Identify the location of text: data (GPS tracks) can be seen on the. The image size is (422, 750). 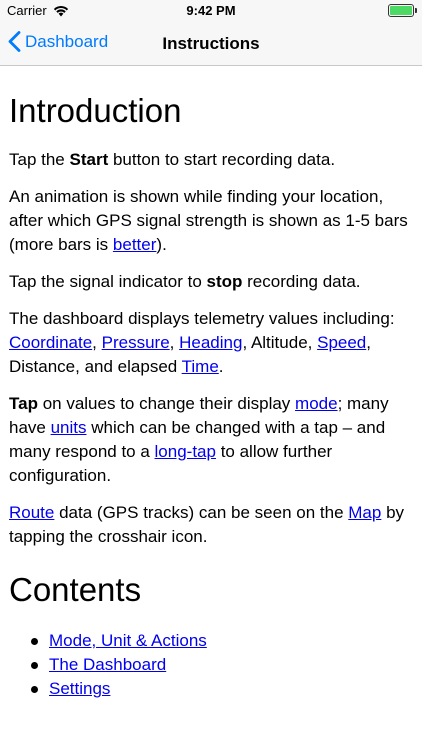
(201, 512).